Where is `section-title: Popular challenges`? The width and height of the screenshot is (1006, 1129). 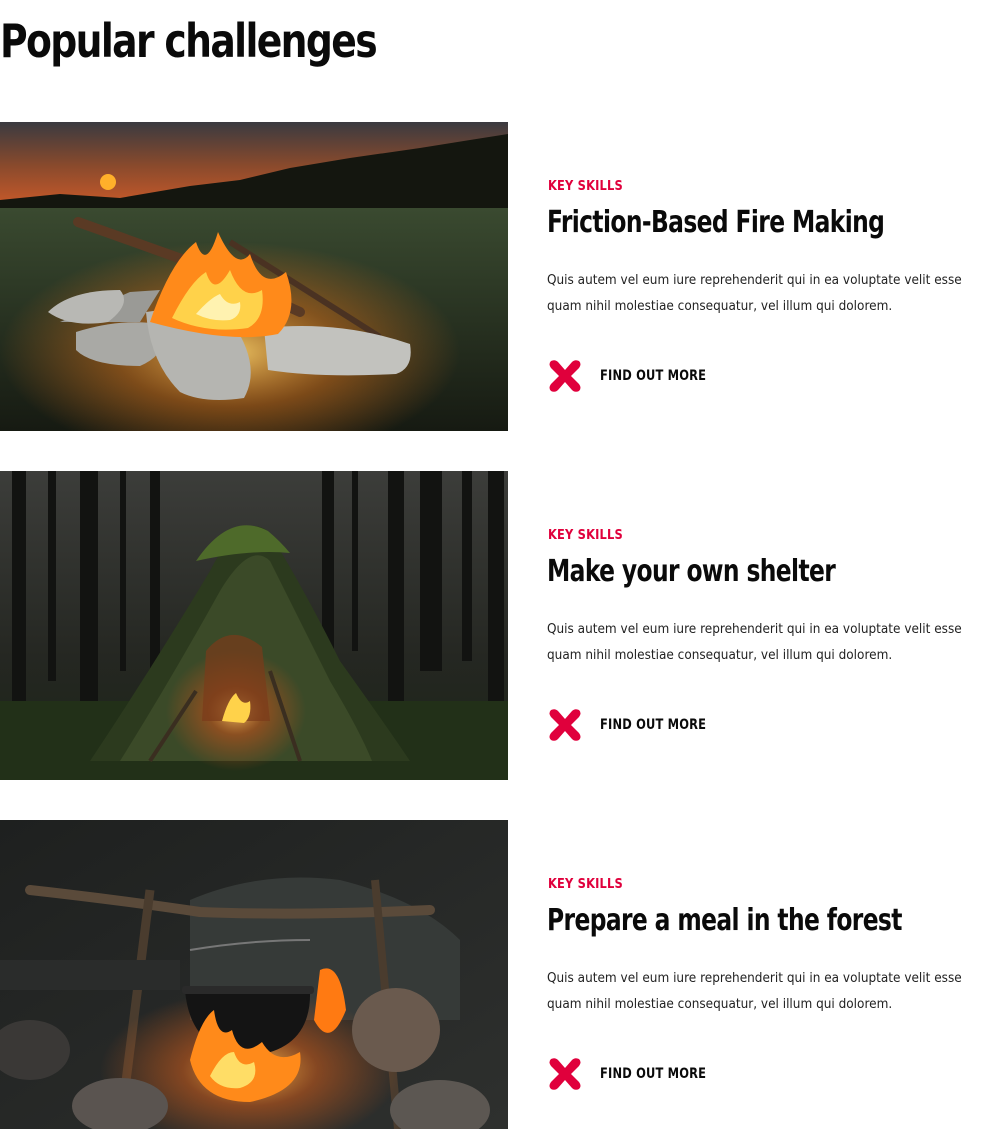
section-title: Popular challenges is located at coordinates (189, 41).